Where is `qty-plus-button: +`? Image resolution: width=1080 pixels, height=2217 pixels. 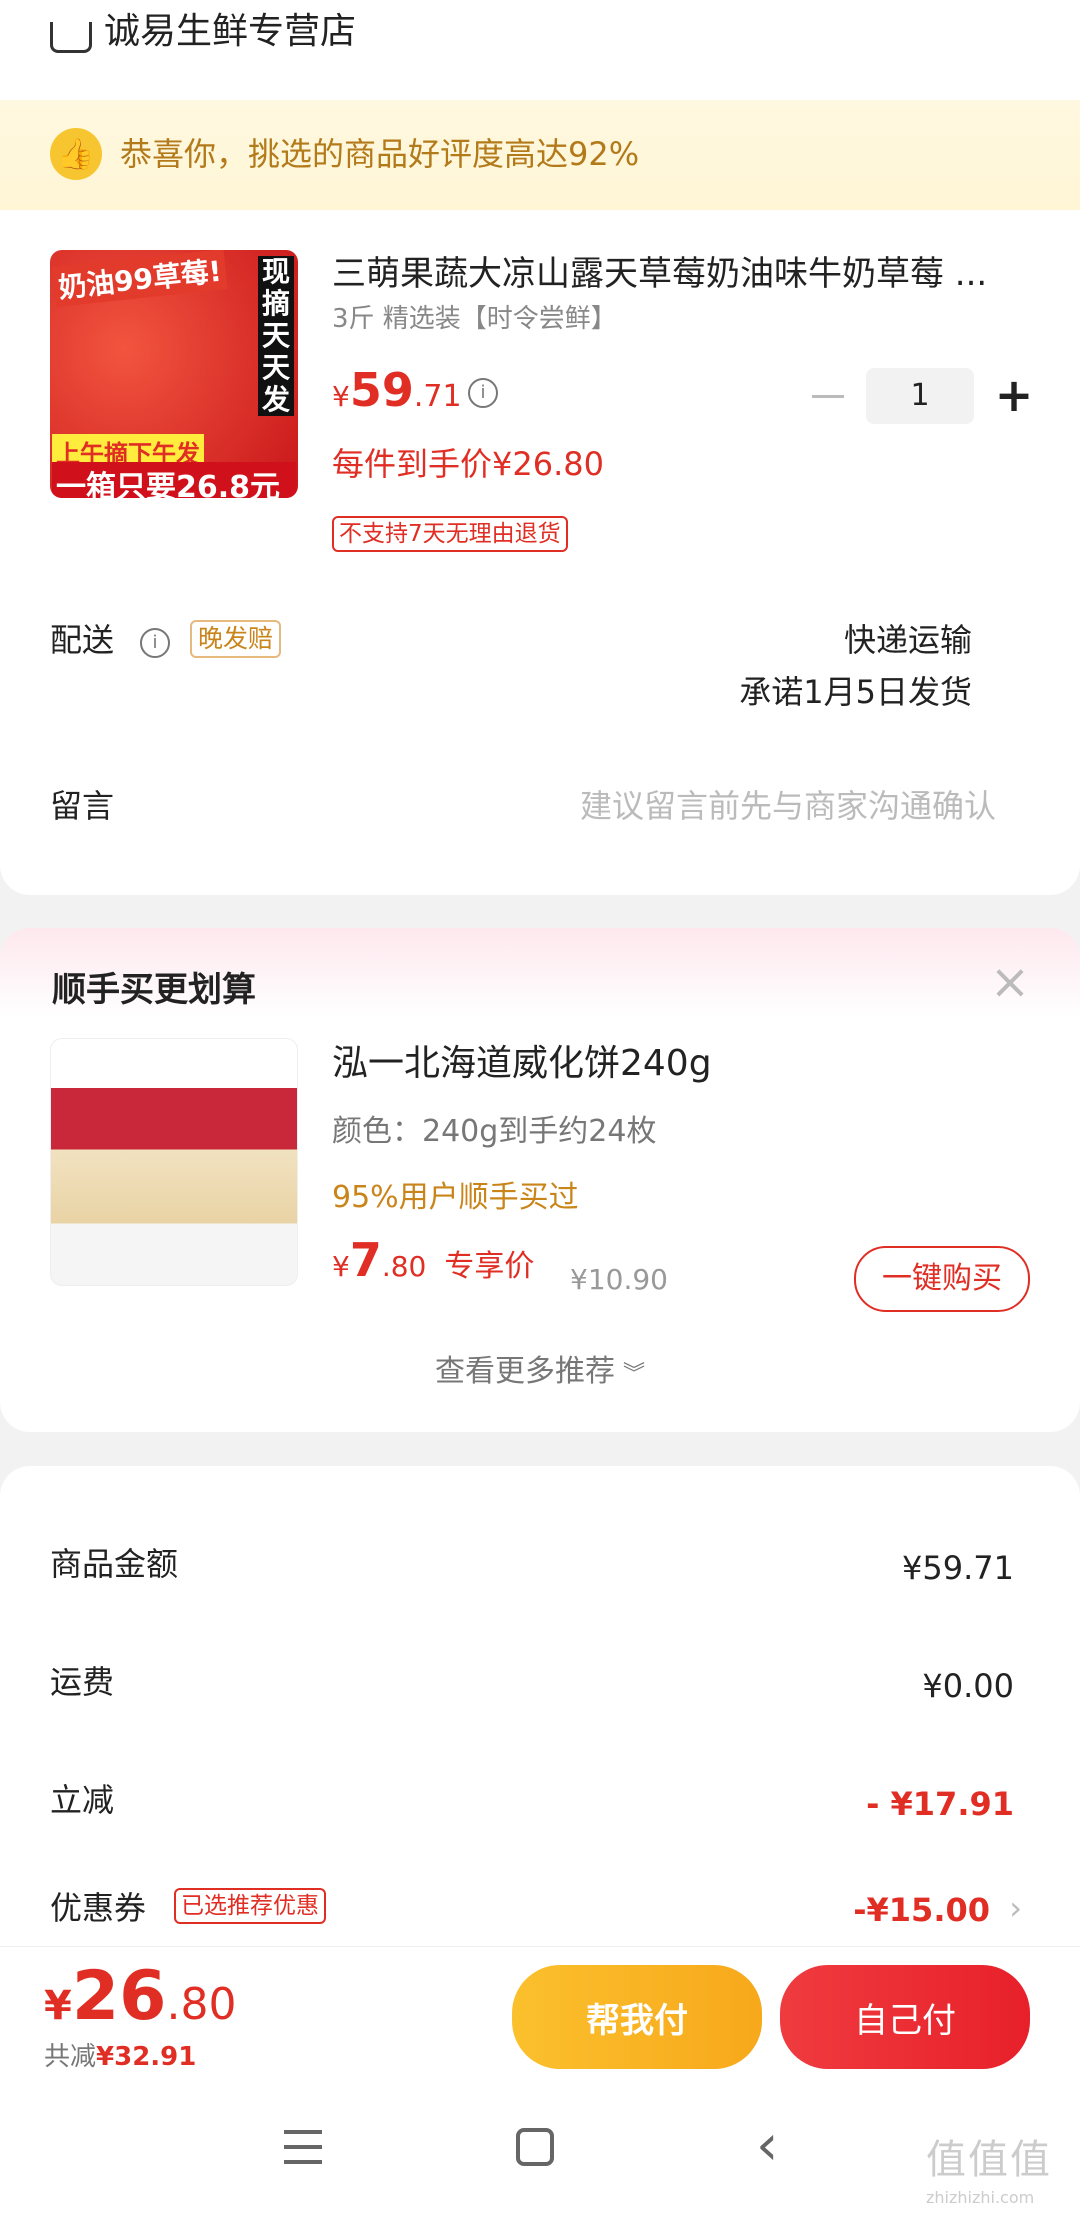 qty-plus-button: + is located at coordinates (1014, 395).